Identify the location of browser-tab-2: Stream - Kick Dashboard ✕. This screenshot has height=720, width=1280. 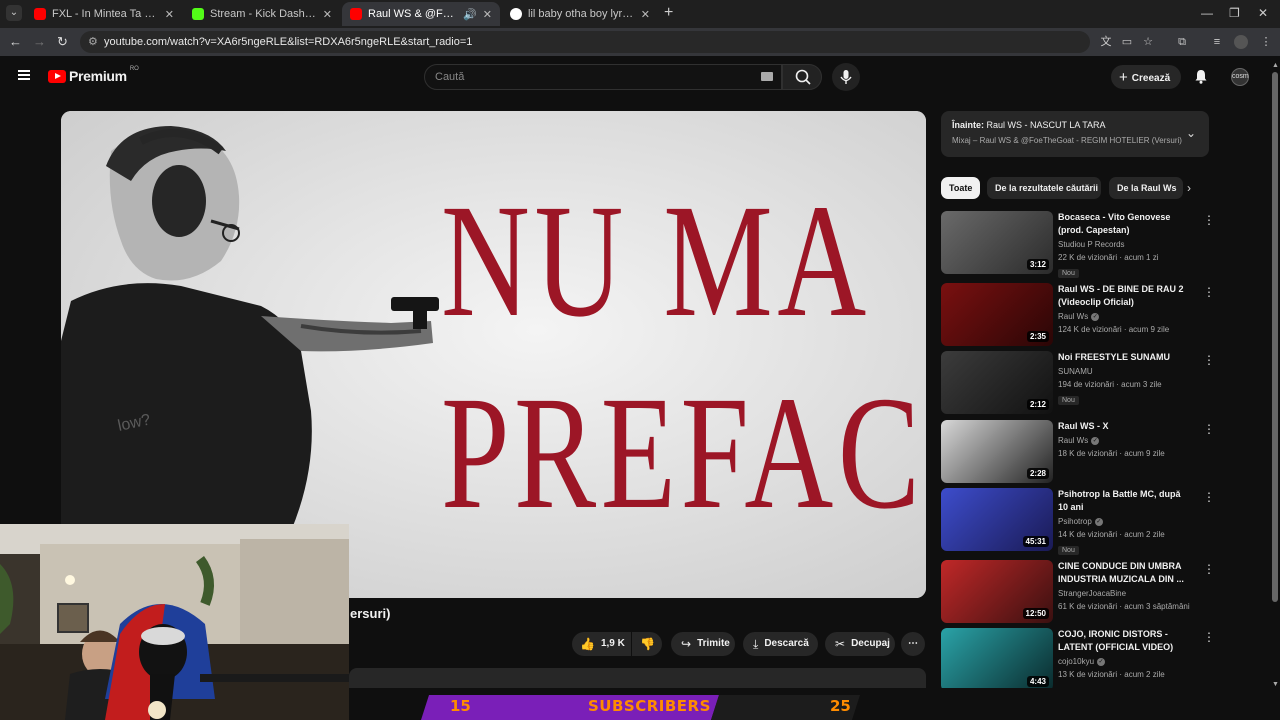
(262, 14).